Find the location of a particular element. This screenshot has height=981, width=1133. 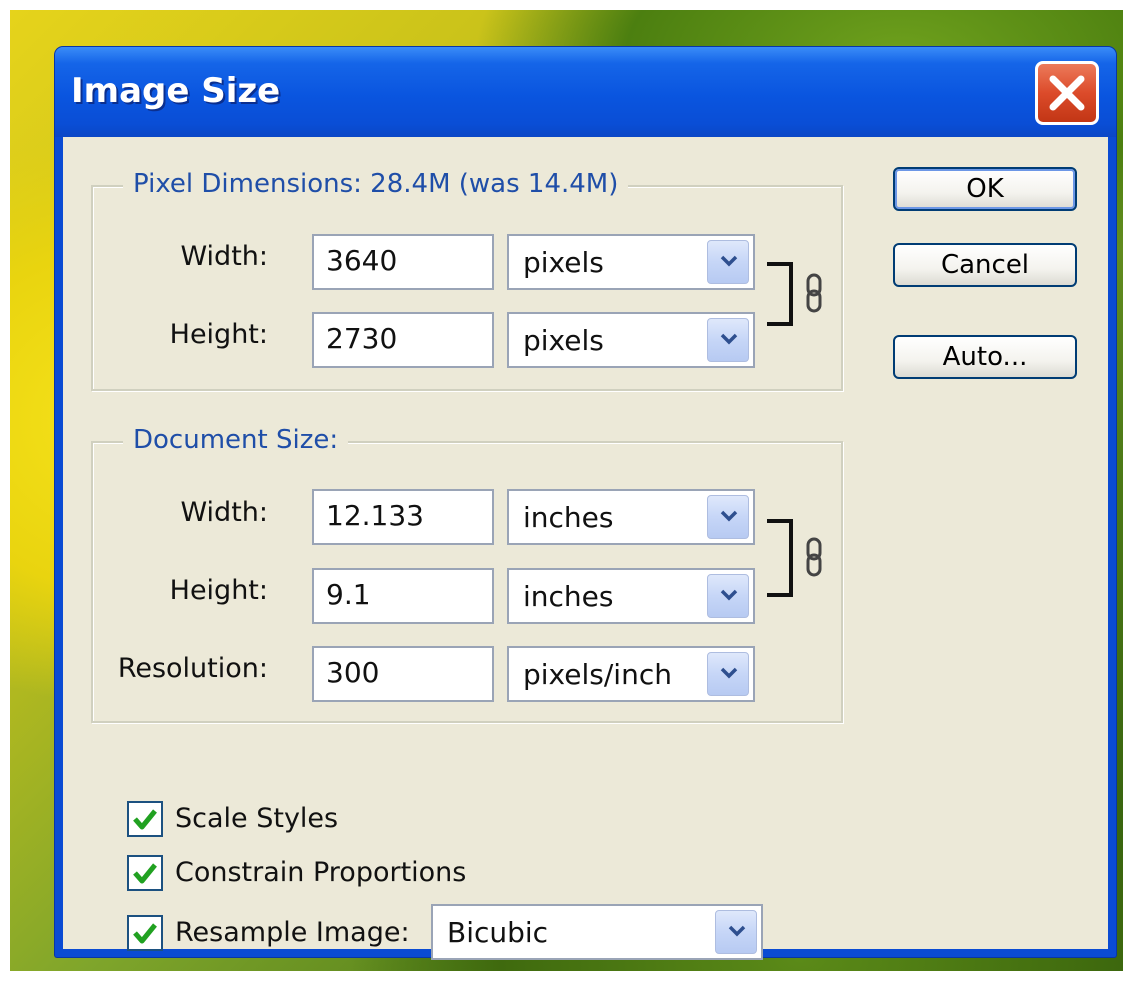

close-icon is located at coordinates (1067, 93).